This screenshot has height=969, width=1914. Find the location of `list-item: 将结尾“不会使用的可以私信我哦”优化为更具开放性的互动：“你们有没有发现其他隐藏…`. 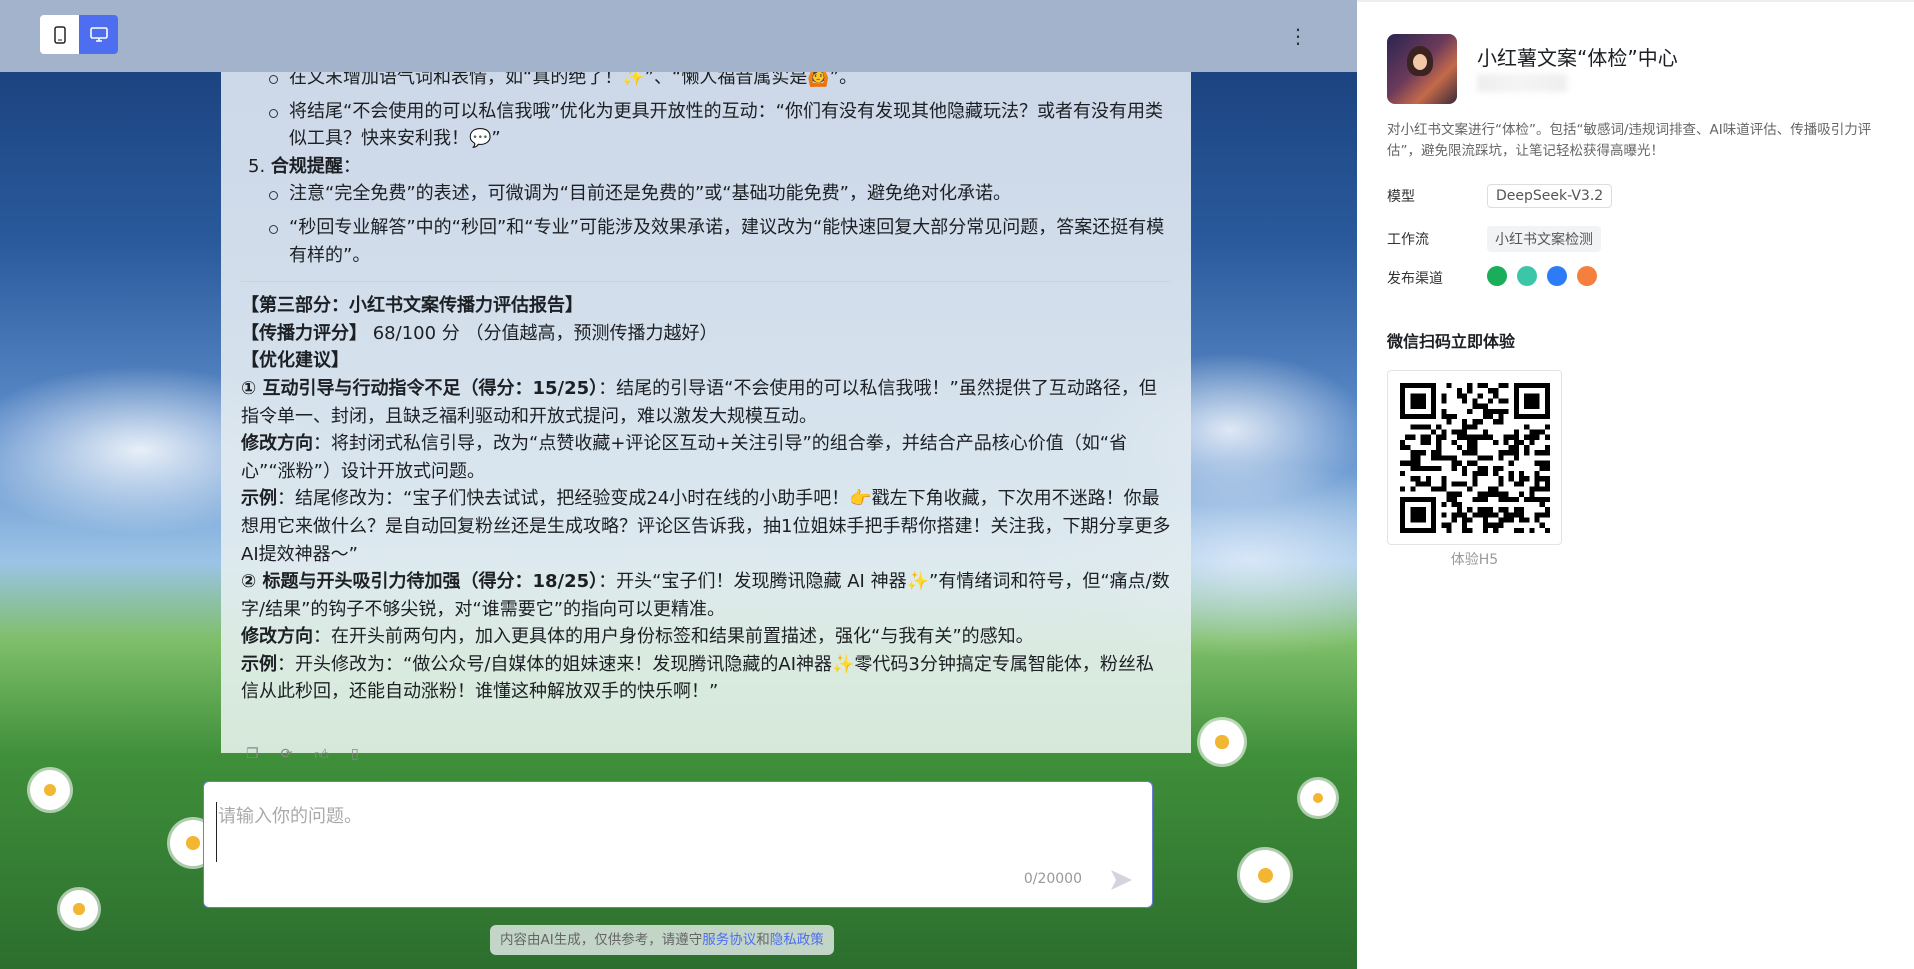

list-item: 将结尾“不会使用的可以私信我哦”优化为更具开放性的互动：“你们有没有发现其他隐藏… is located at coordinates (720, 125).